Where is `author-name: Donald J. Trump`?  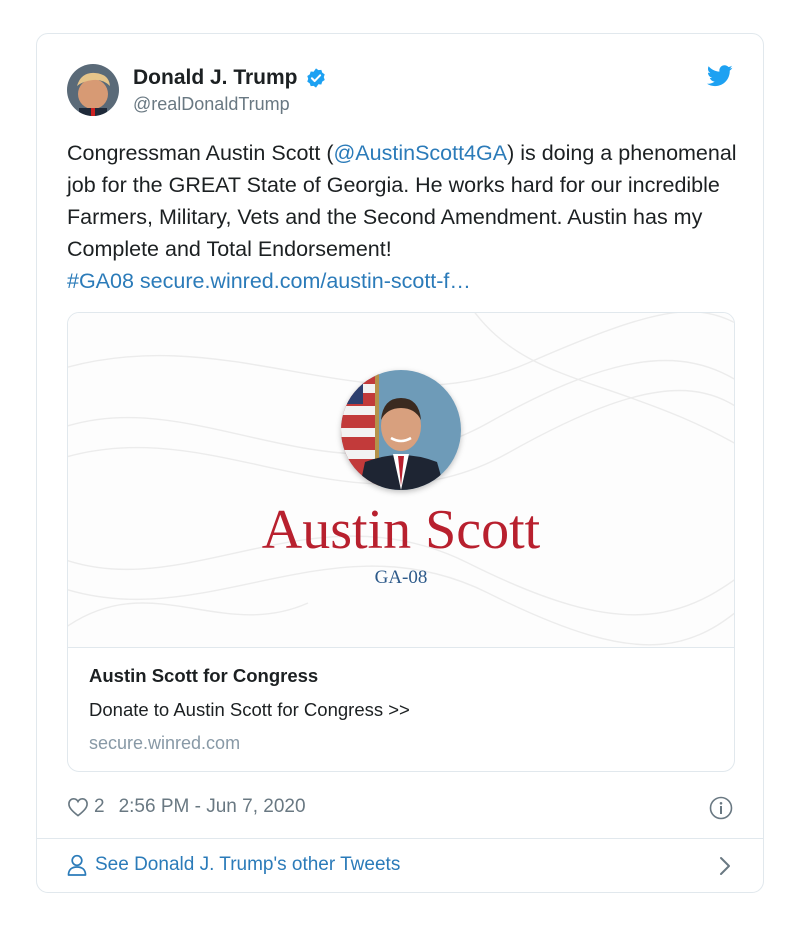
author-name: Donald J. Trump is located at coordinates (230, 78).